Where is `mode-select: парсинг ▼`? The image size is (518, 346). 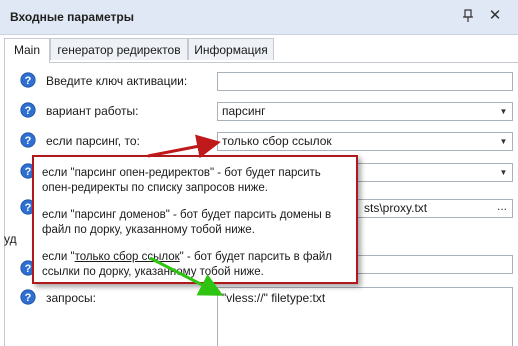 mode-select: парсинг ▼ is located at coordinates (365, 111).